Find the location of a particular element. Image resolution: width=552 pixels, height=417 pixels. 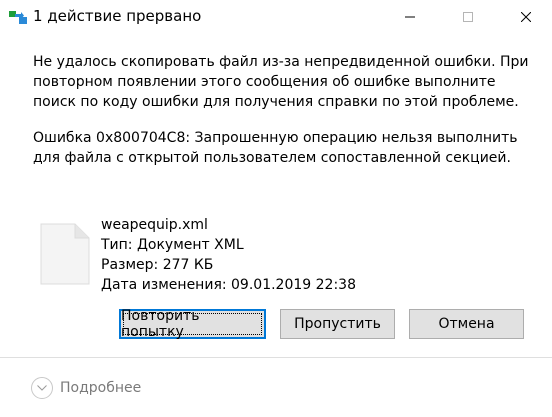

close-icon is located at coordinates (526, 16).